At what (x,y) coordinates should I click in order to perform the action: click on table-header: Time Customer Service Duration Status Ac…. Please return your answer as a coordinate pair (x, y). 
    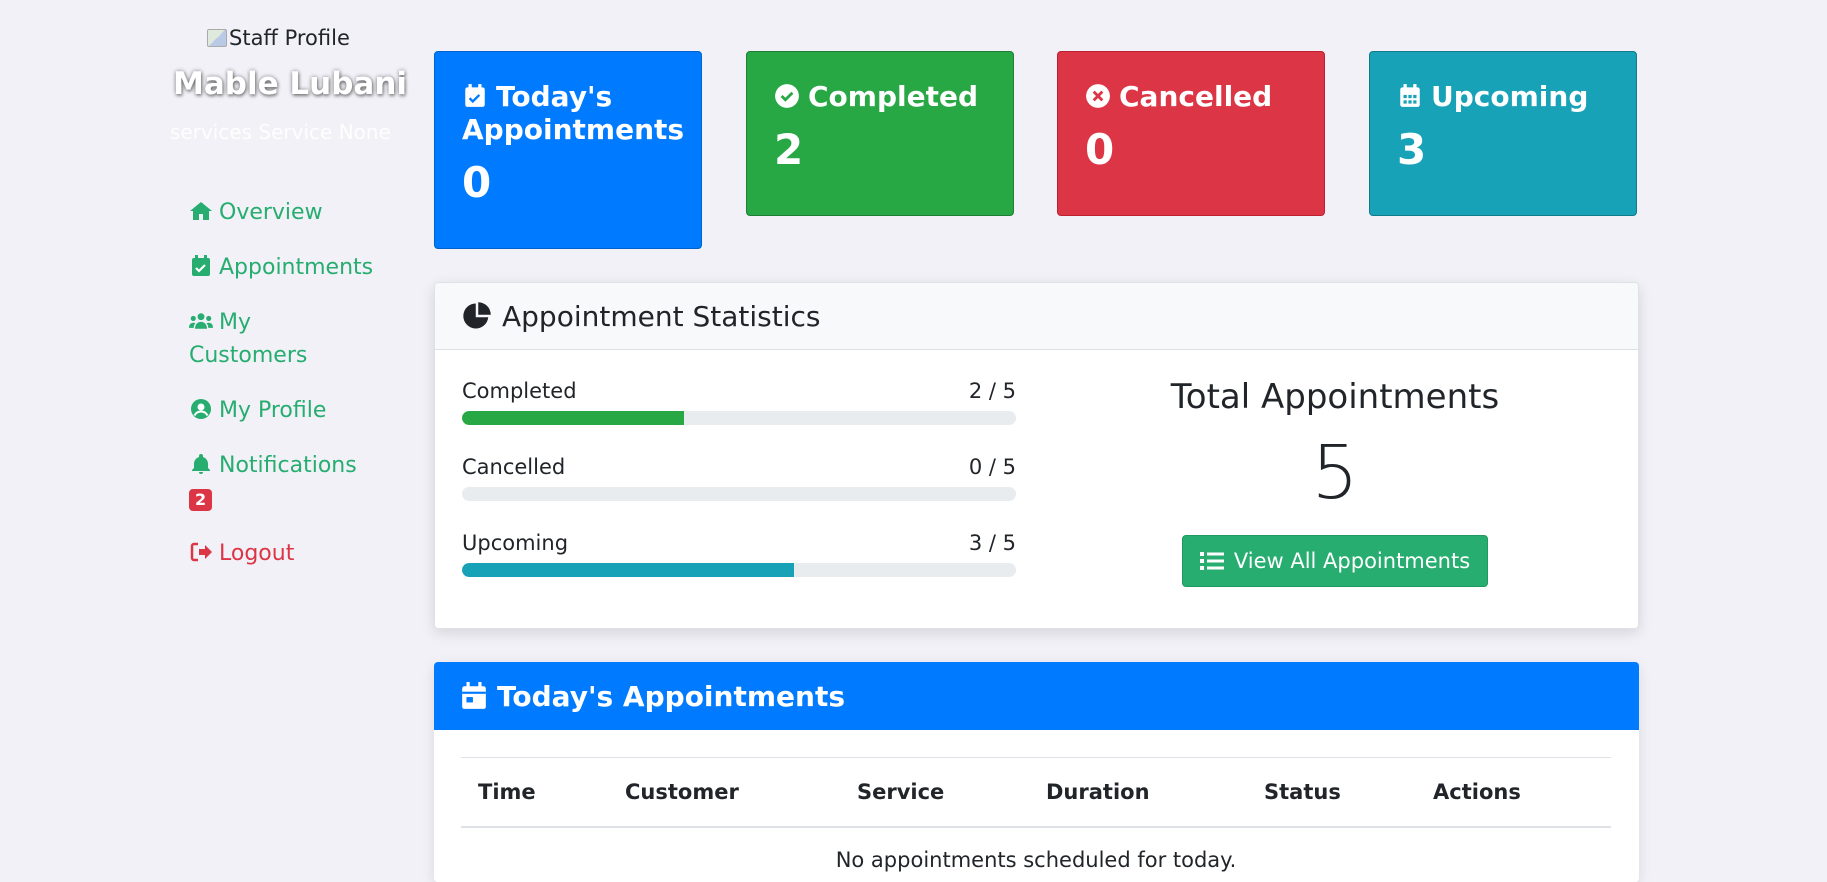
    Looking at the image, I should click on (1036, 793).